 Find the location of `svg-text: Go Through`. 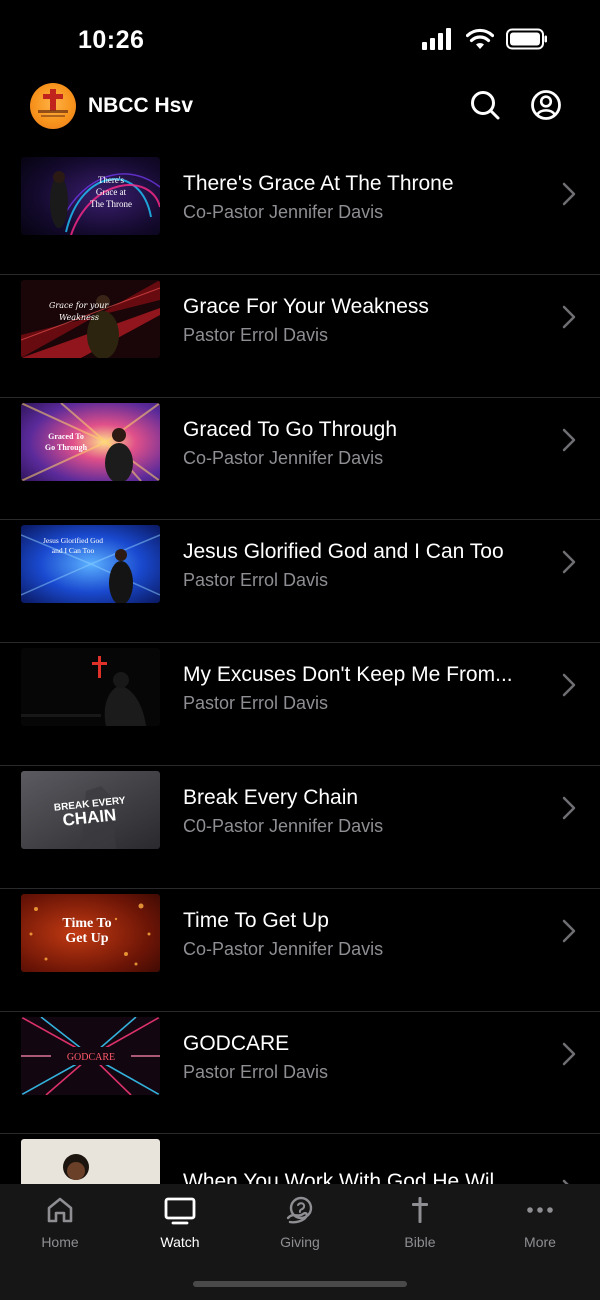

svg-text: Go Through is located at coordinates (66, 447).